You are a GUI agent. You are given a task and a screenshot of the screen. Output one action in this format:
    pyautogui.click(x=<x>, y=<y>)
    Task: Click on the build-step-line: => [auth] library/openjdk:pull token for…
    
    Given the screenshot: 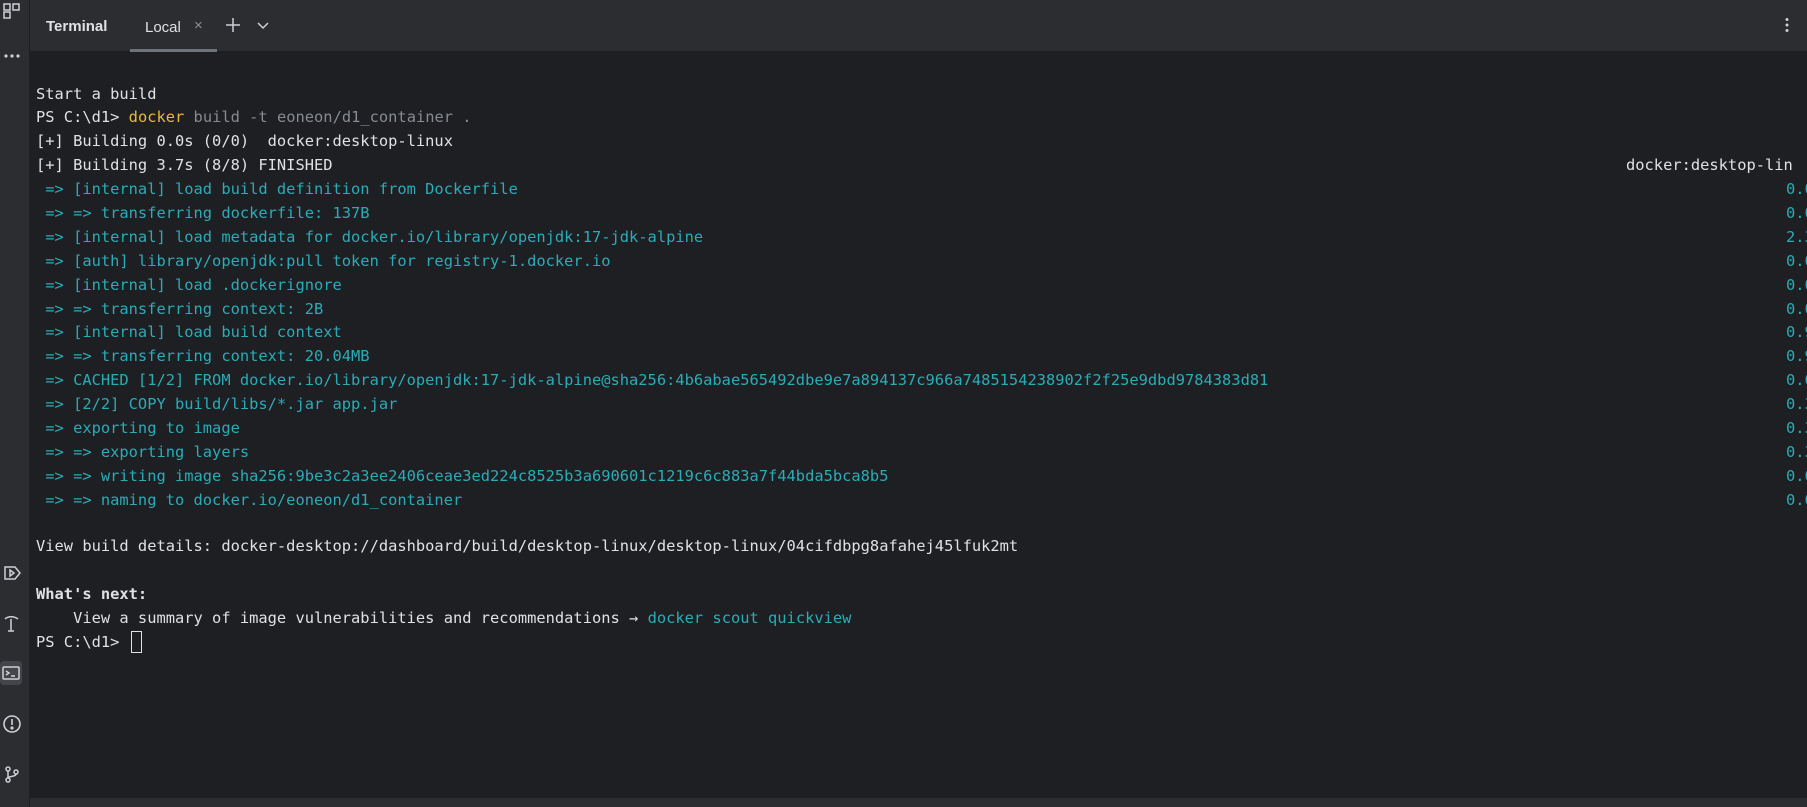 What is the action you would take?
    pyautogui.click(x=323, y=261)
    